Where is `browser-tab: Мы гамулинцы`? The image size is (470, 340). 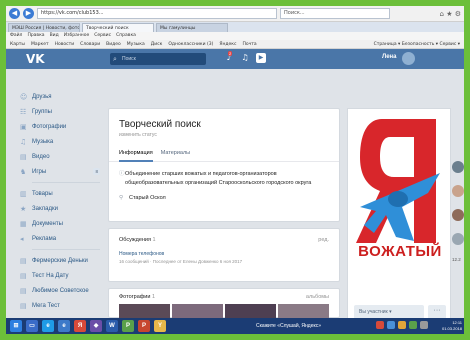
browser-tab: Мы гамулинцы is located at coordinates (192, 27).